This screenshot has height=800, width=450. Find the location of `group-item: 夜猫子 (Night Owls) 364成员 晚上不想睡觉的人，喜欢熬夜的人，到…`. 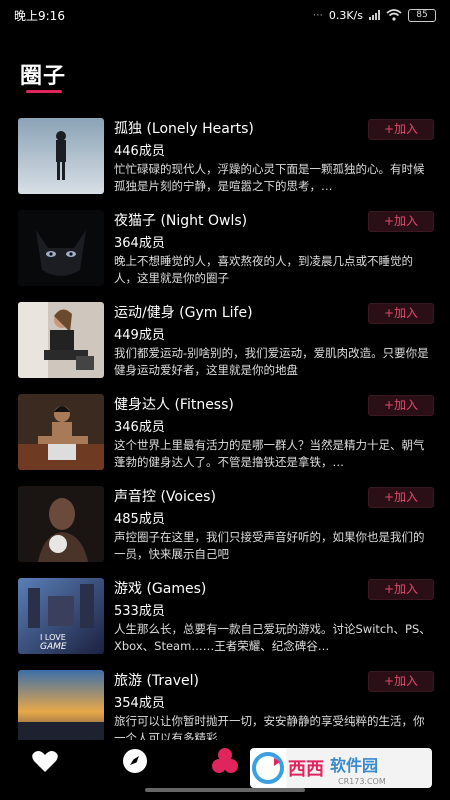

group-item: 夜猫子 (Night Owls) 364成员 晚上不想睡觉的人，喜欢熬夜的人，到… is located at coordinates (225, 248).